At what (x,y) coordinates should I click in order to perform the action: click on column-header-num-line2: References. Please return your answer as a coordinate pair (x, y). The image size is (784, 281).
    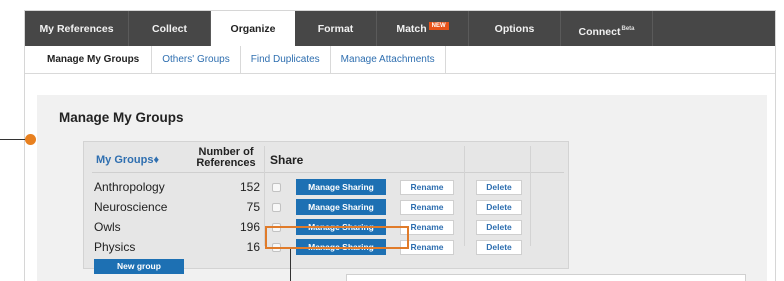
    Looking at the image, I should click on (226, 163).